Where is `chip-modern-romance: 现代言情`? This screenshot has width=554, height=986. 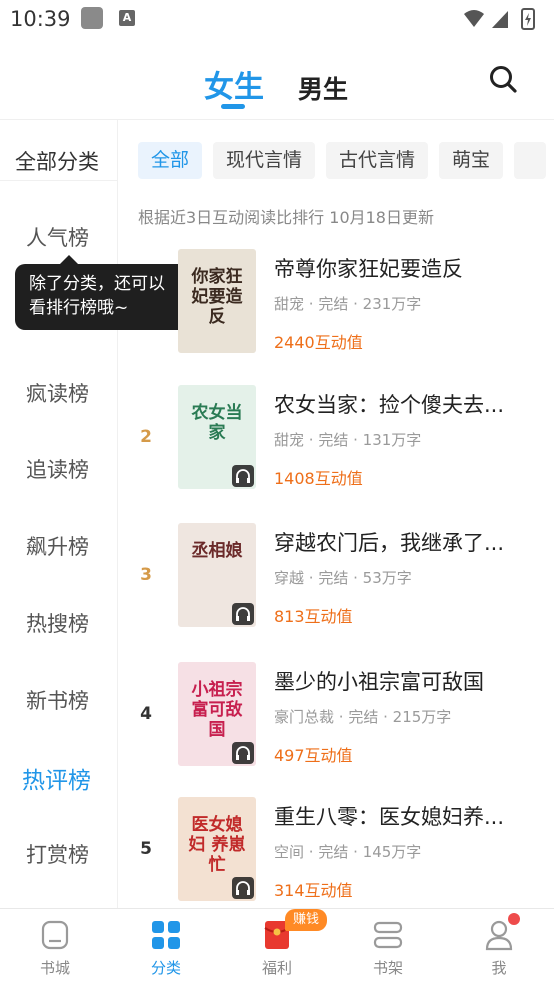 chip-modern-romance: 现代言情 is located at coordinates (264, 160).